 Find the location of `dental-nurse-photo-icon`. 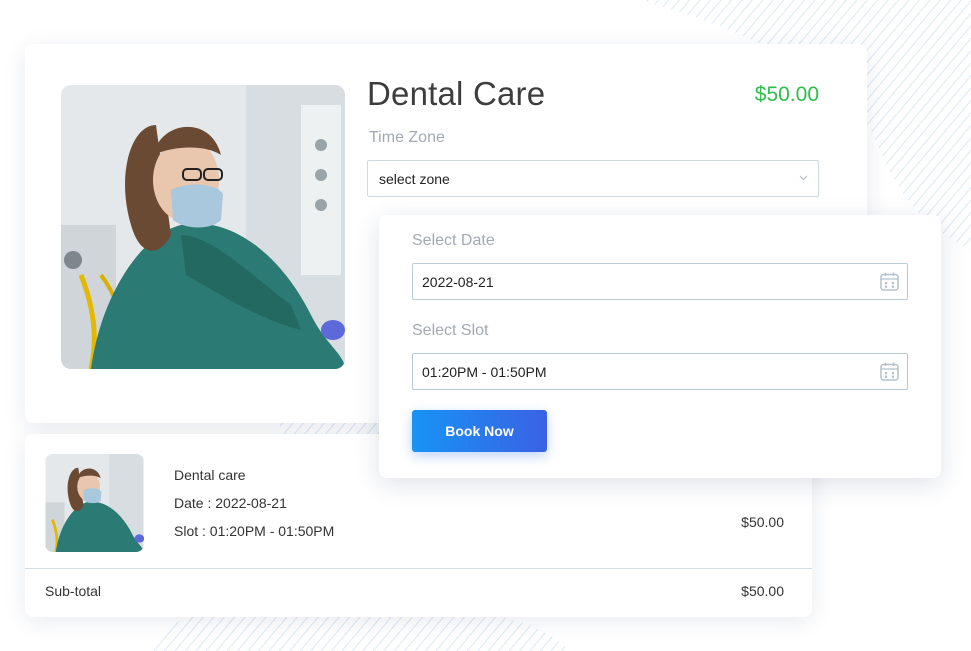

dental-nurse-photo-icon is located at coordinates (203, 227).